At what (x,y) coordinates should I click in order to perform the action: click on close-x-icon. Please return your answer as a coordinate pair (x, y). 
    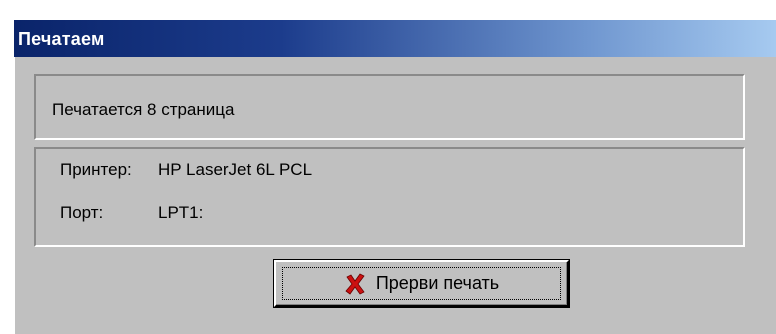
    Looking at the image, I should click on (355, 283).